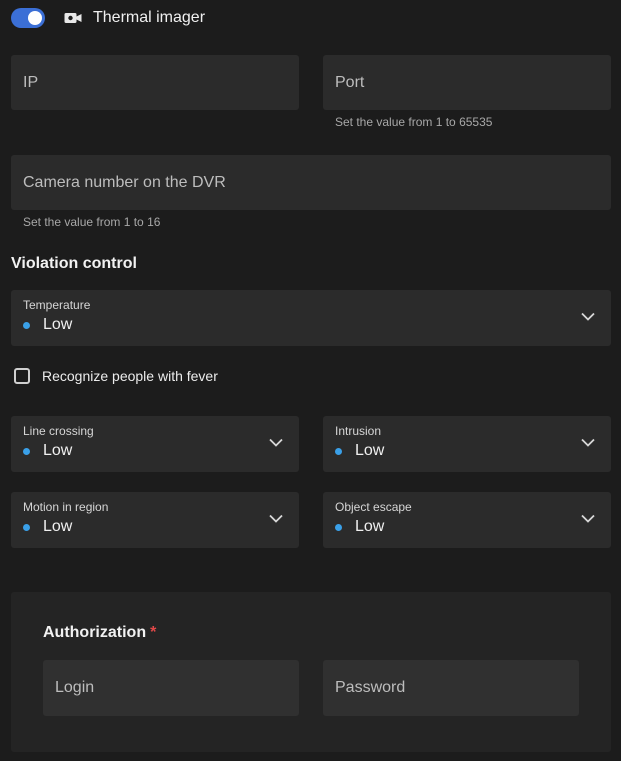 The width and height of the screenshot is (621, 761). Describe the element at coordinates (350, 82) in the screenshot. I see `port-label: Port` at that location.